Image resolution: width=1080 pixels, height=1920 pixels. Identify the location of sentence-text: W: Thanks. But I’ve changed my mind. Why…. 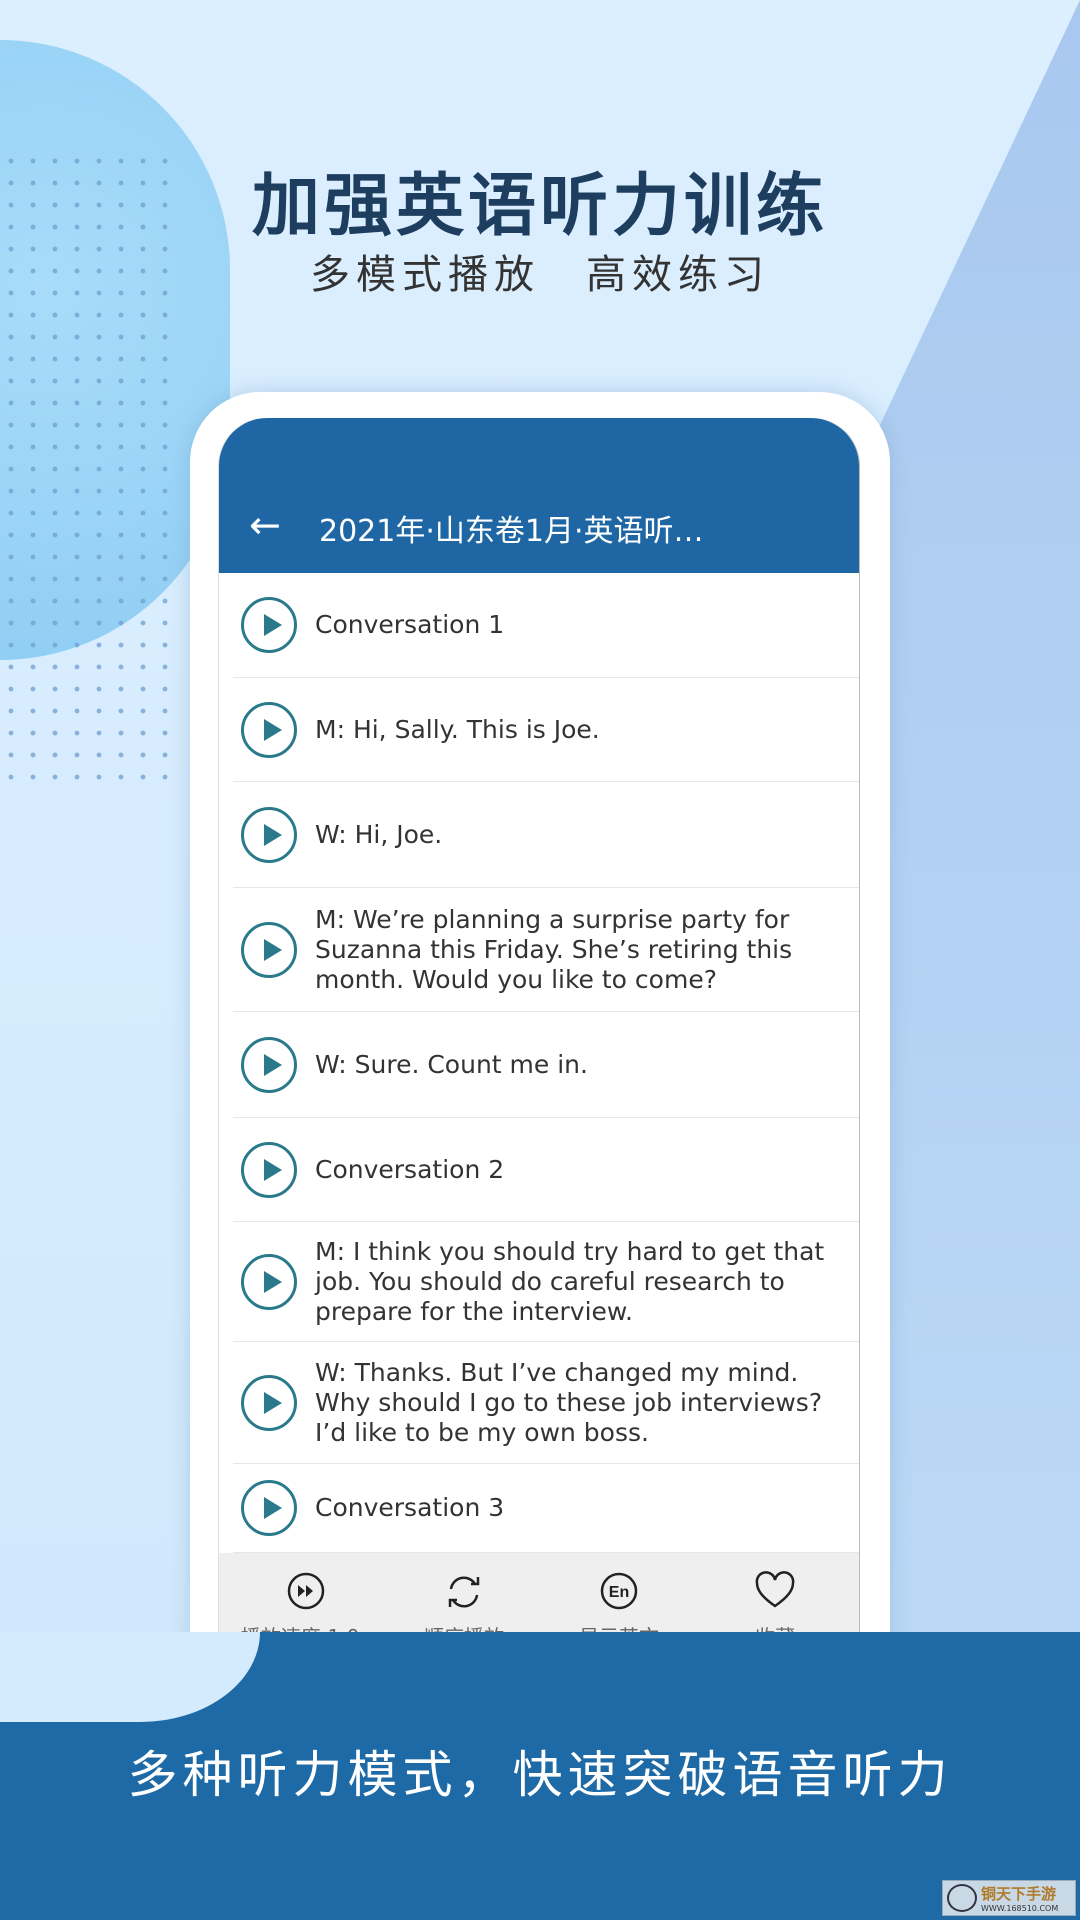
(569, 1402).